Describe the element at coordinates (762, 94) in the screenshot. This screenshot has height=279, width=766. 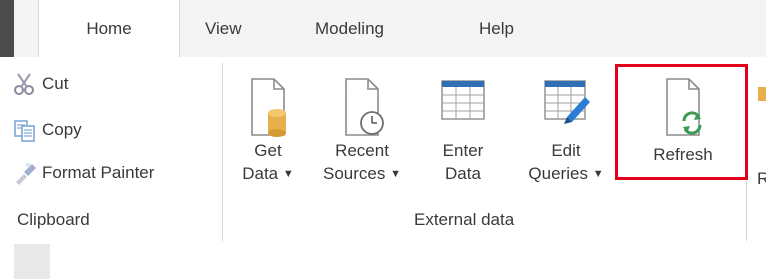
I see `partial-button-icon` at that location.